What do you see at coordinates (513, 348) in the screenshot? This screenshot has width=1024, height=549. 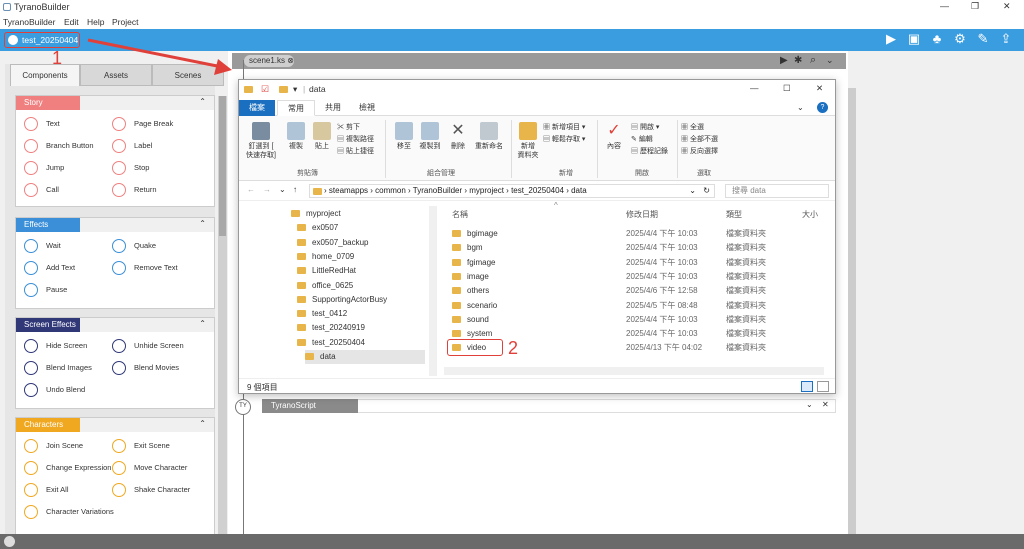 I see `annotation-number-2: 2` at bounding box center [513, 348].